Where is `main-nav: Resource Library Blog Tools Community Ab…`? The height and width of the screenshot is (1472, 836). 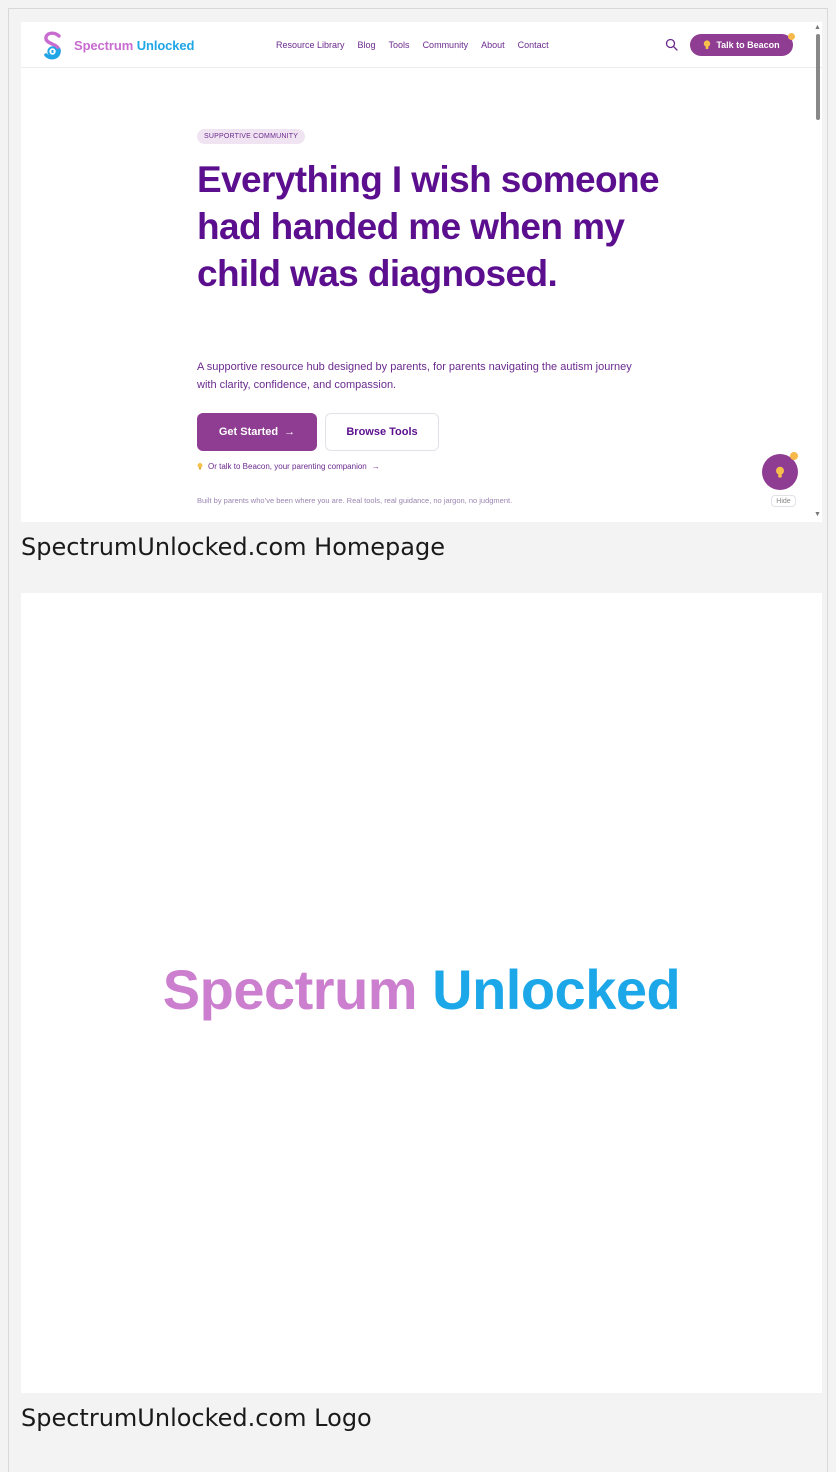 main-nav: Resource Library Blog Tools Community Ab… is located at coordinates (412, 45).